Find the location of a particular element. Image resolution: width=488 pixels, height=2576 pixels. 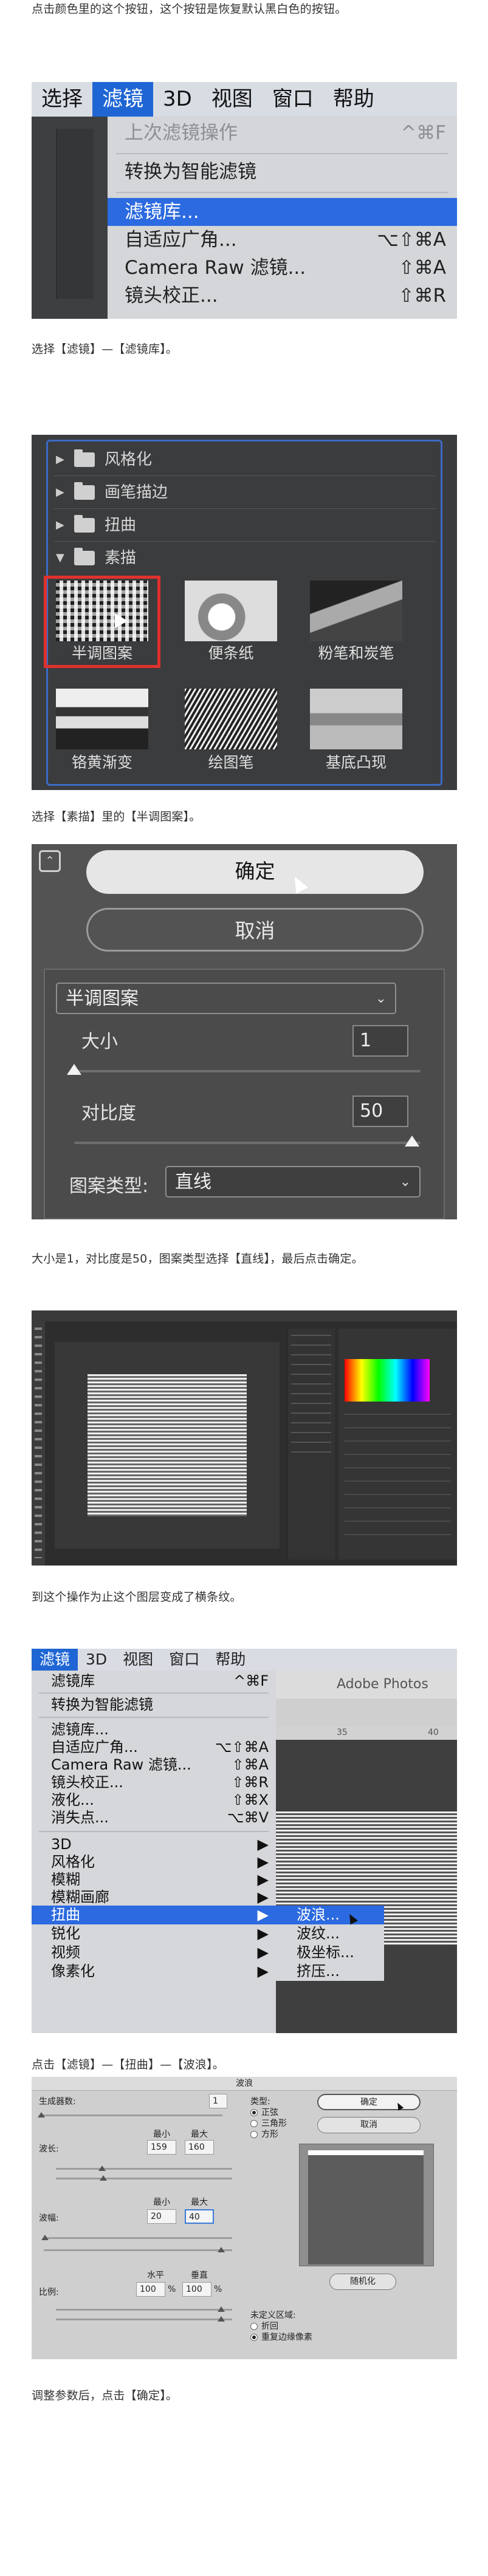

scale-v-percent: % is located at coordinates (218, 2289).